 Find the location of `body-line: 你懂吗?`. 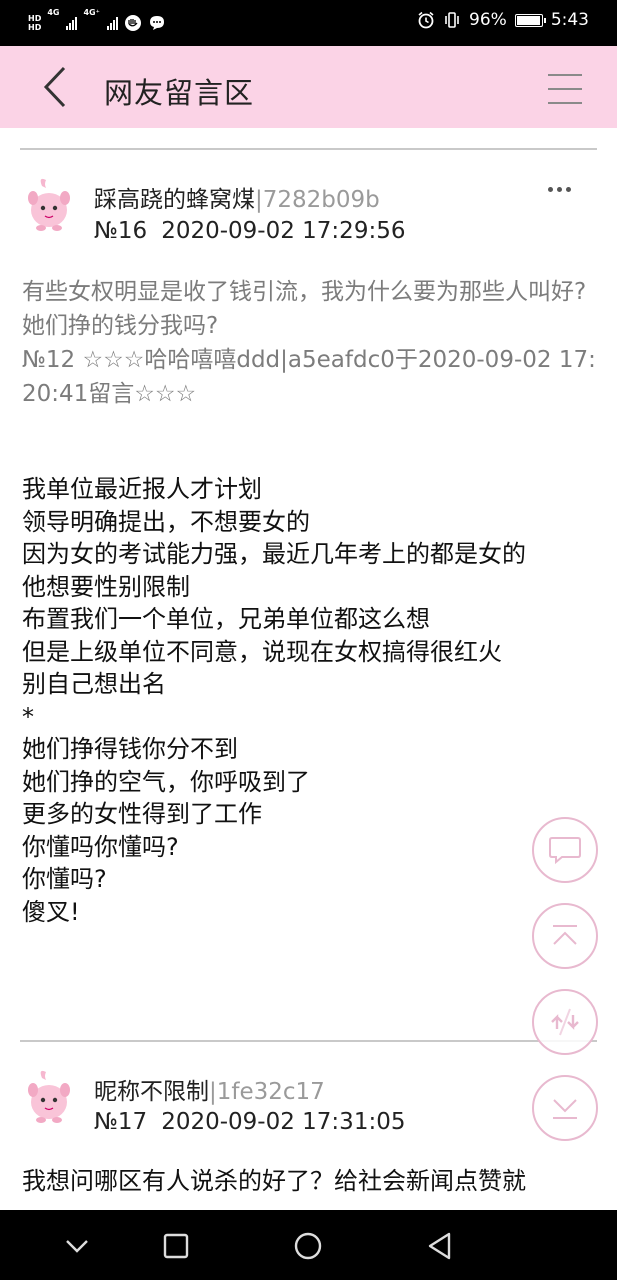

body-line: 你懂吗? is located at coordinates (64, 879).